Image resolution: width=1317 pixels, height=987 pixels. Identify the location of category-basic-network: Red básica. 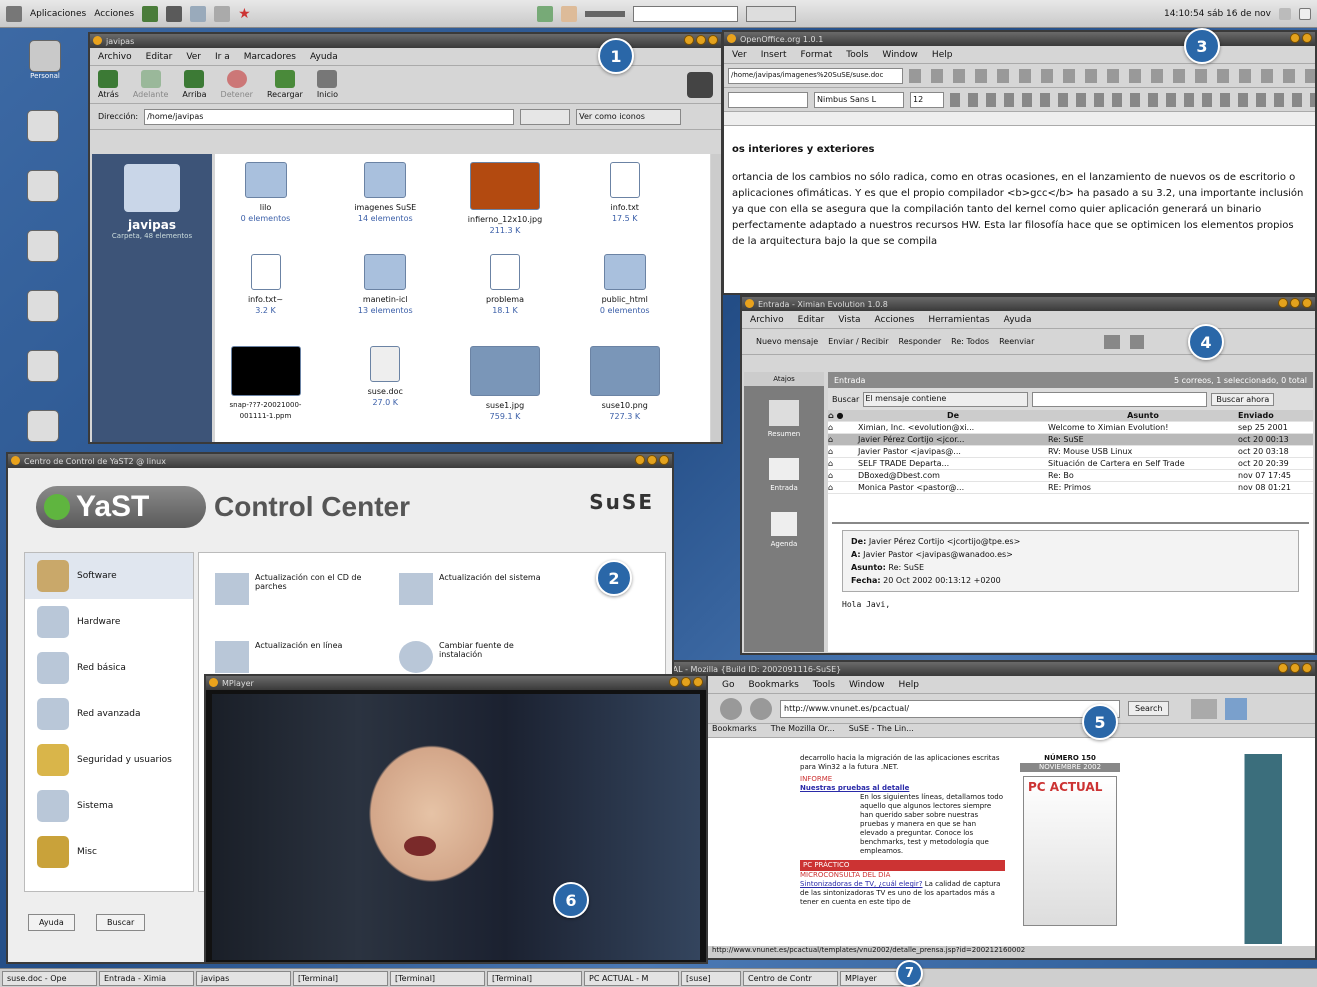
(109, 668).